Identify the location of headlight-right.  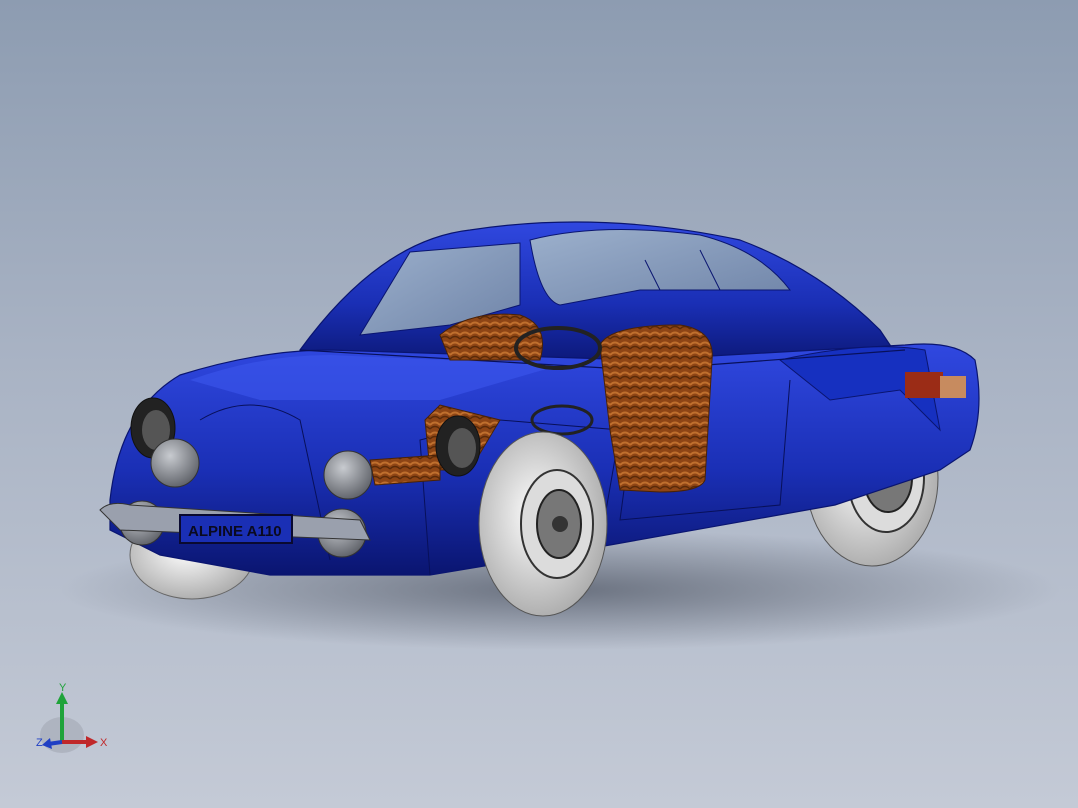
(458, 446).